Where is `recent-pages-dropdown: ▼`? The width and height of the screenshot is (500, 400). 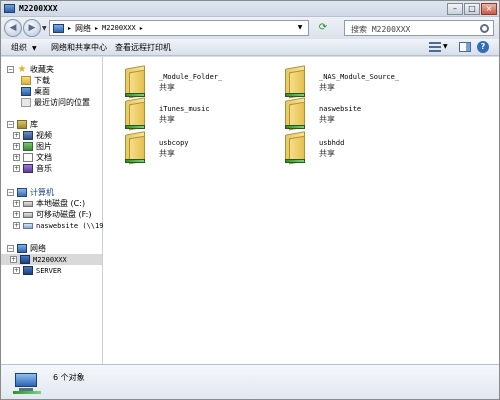
recent-pages-dropdown: ▼ is located at coordinates (44, 28).